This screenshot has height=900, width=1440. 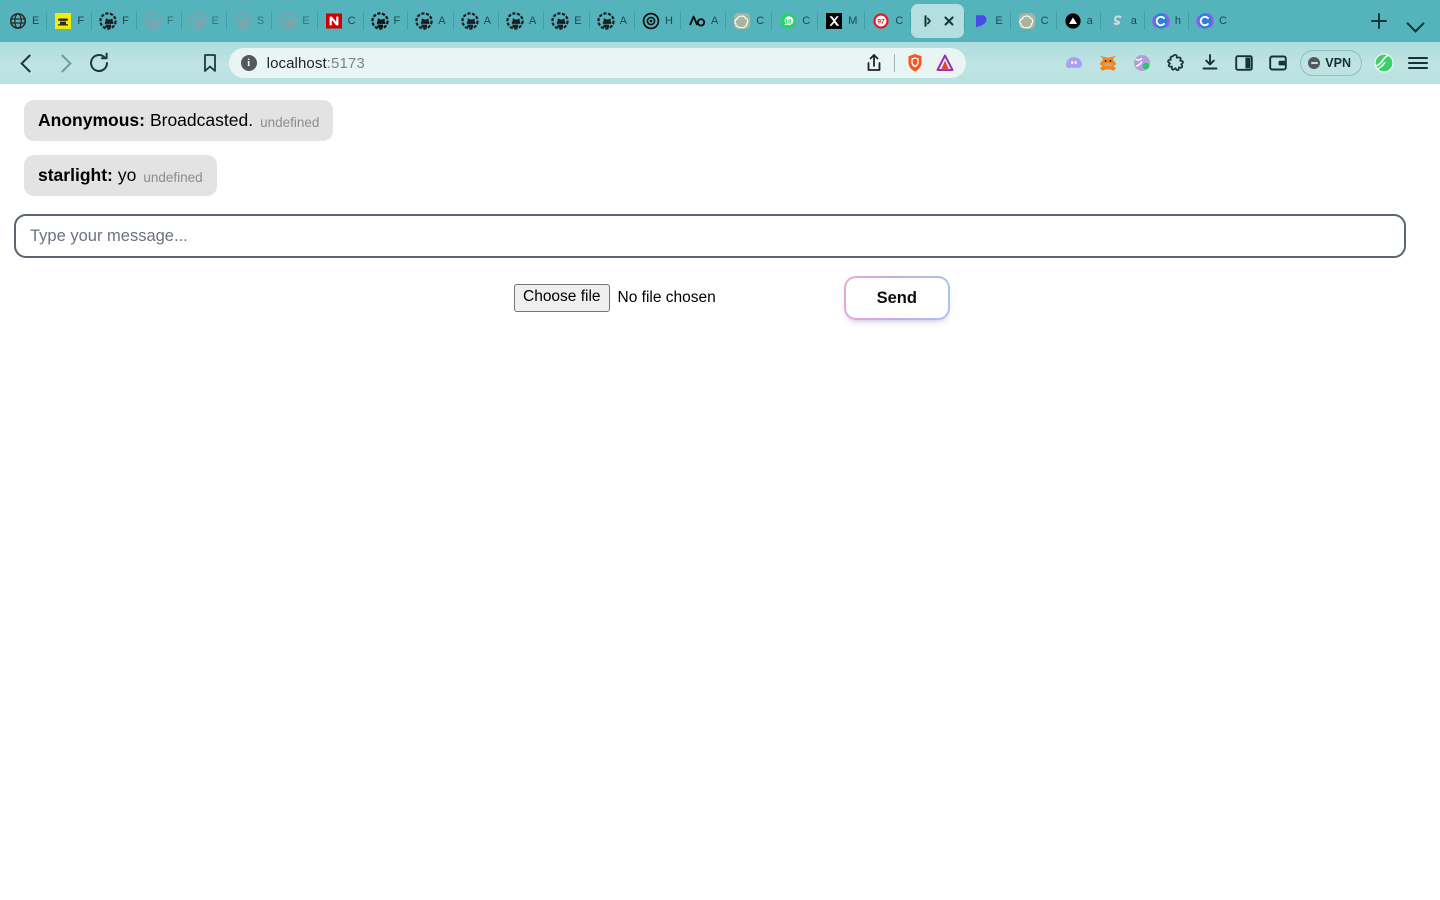 What do you see at coordinates (127, 175) in the screenshot?
I see `message-text: yo` at bounding box center [127, 175].